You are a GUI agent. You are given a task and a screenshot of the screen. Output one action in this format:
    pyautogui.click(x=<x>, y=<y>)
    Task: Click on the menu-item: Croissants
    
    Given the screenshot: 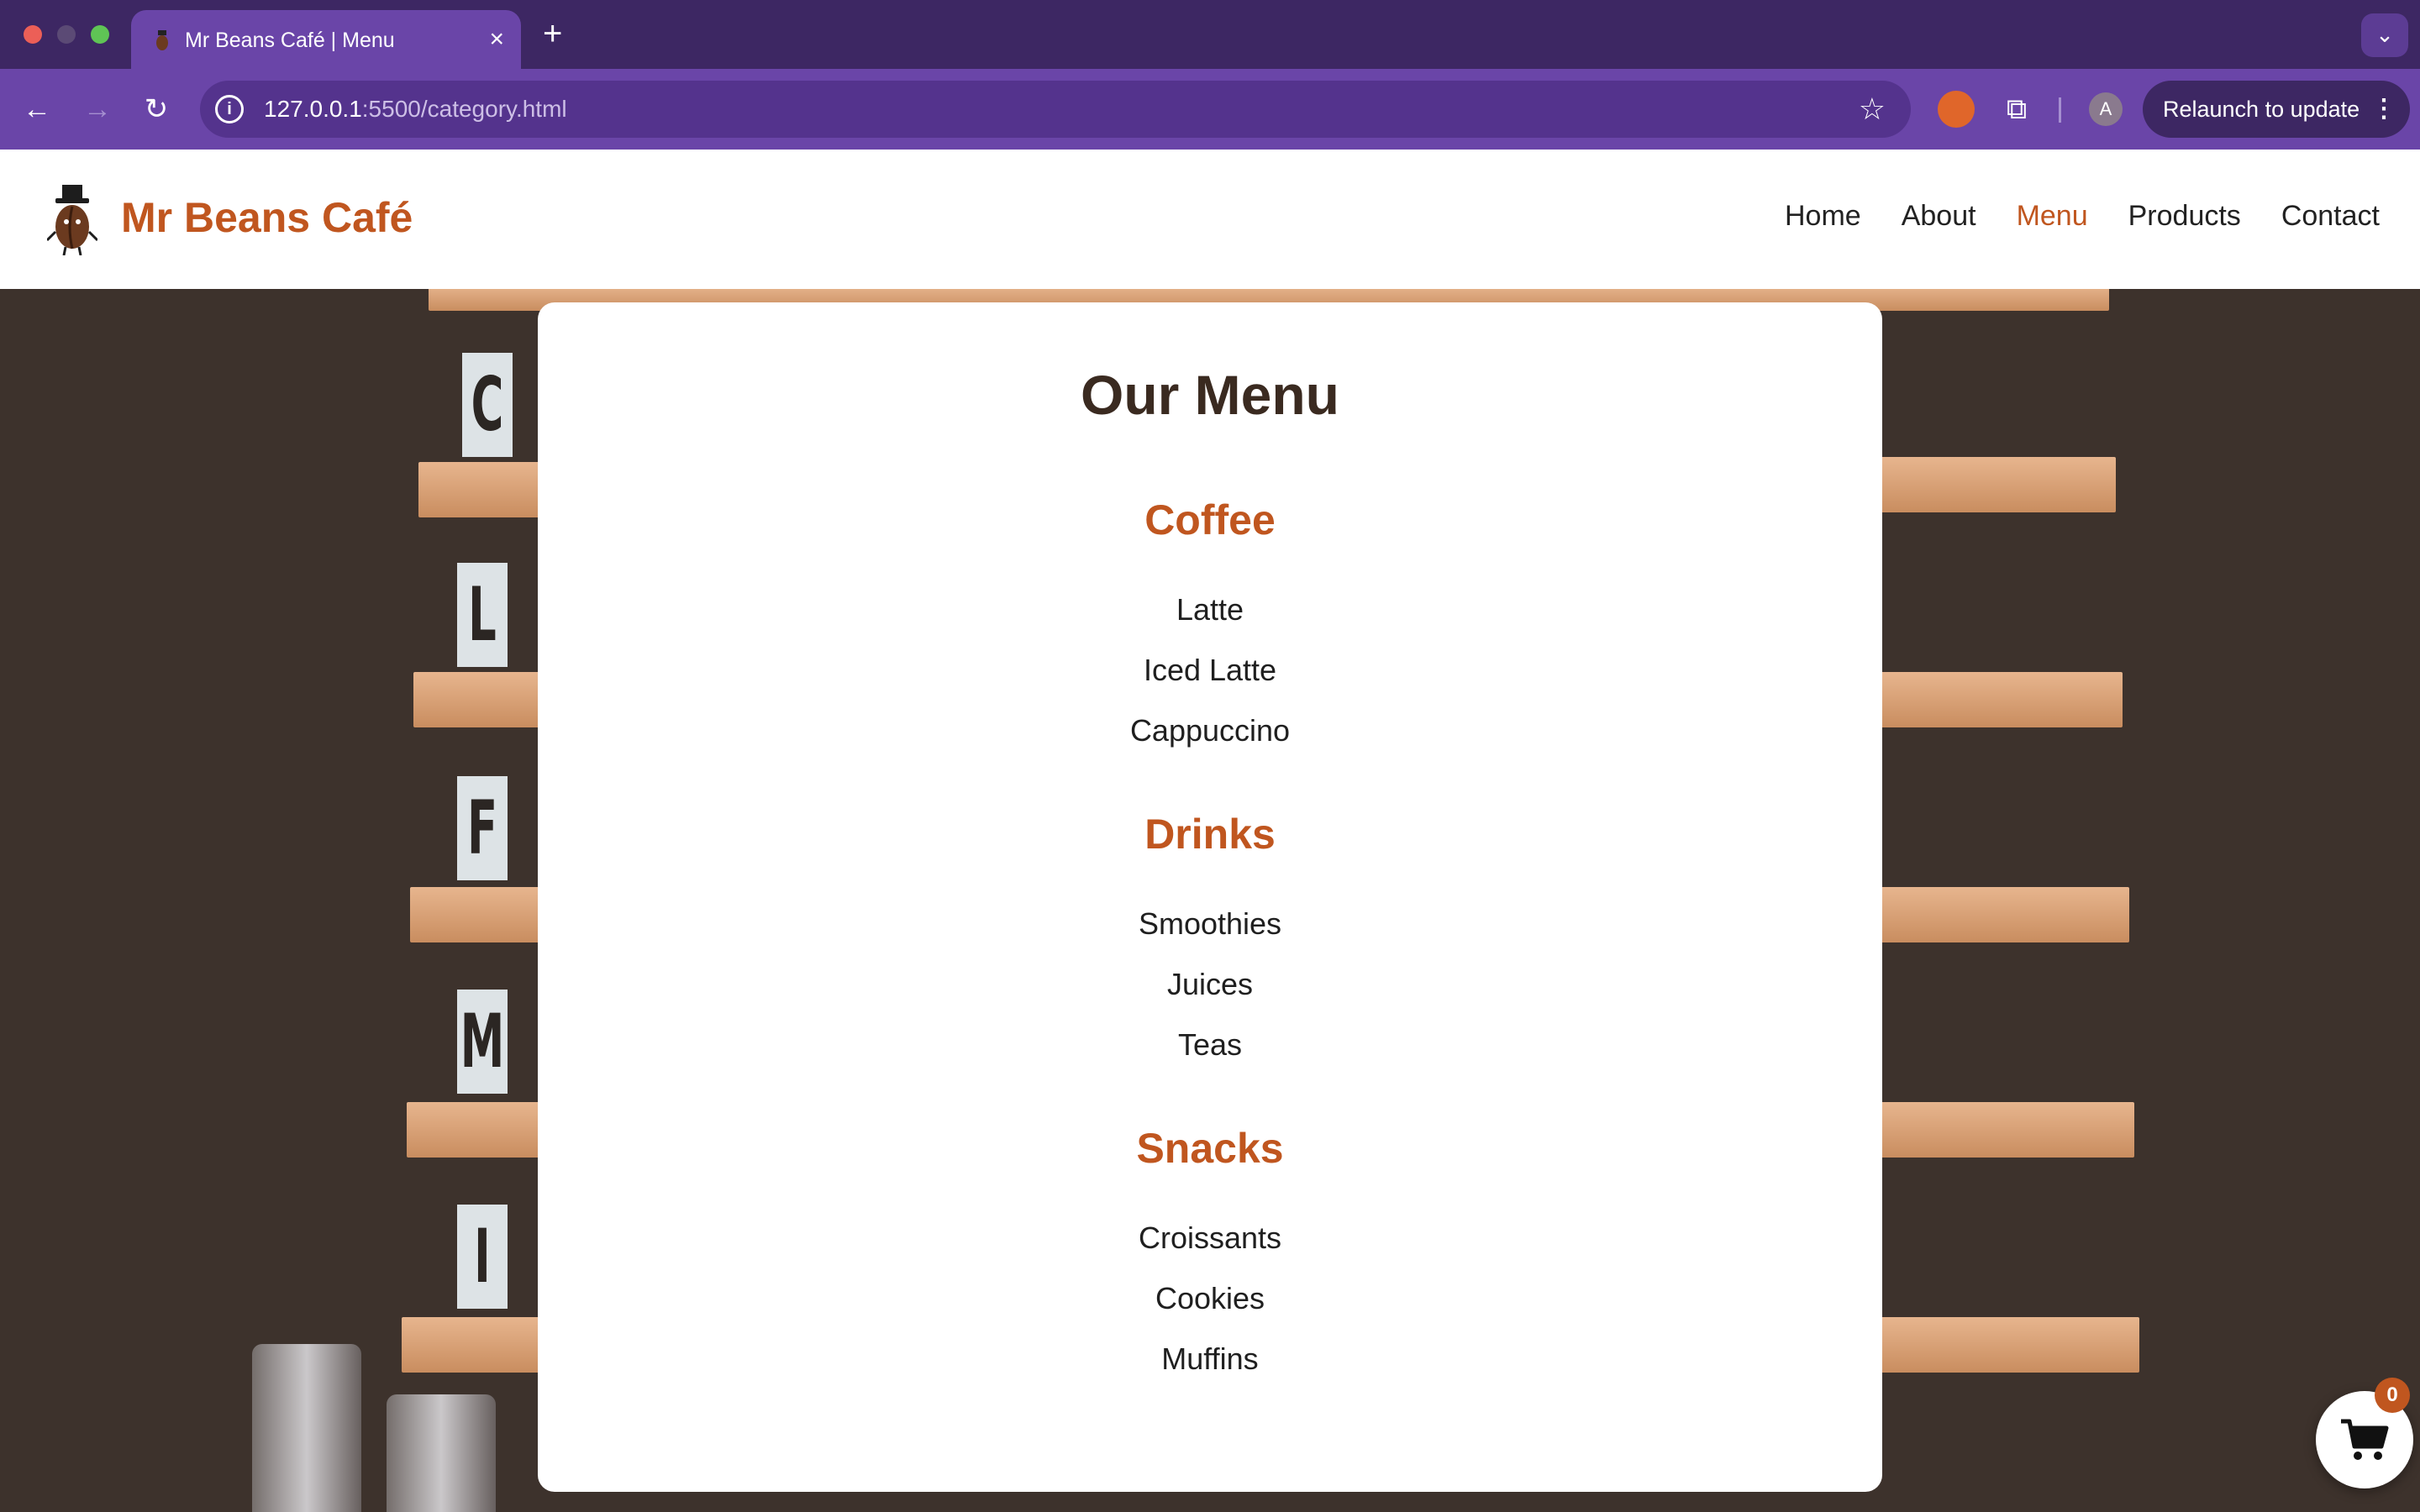 What is the action you would take?
    pyautogui.click(x=1210, y=1238)
    